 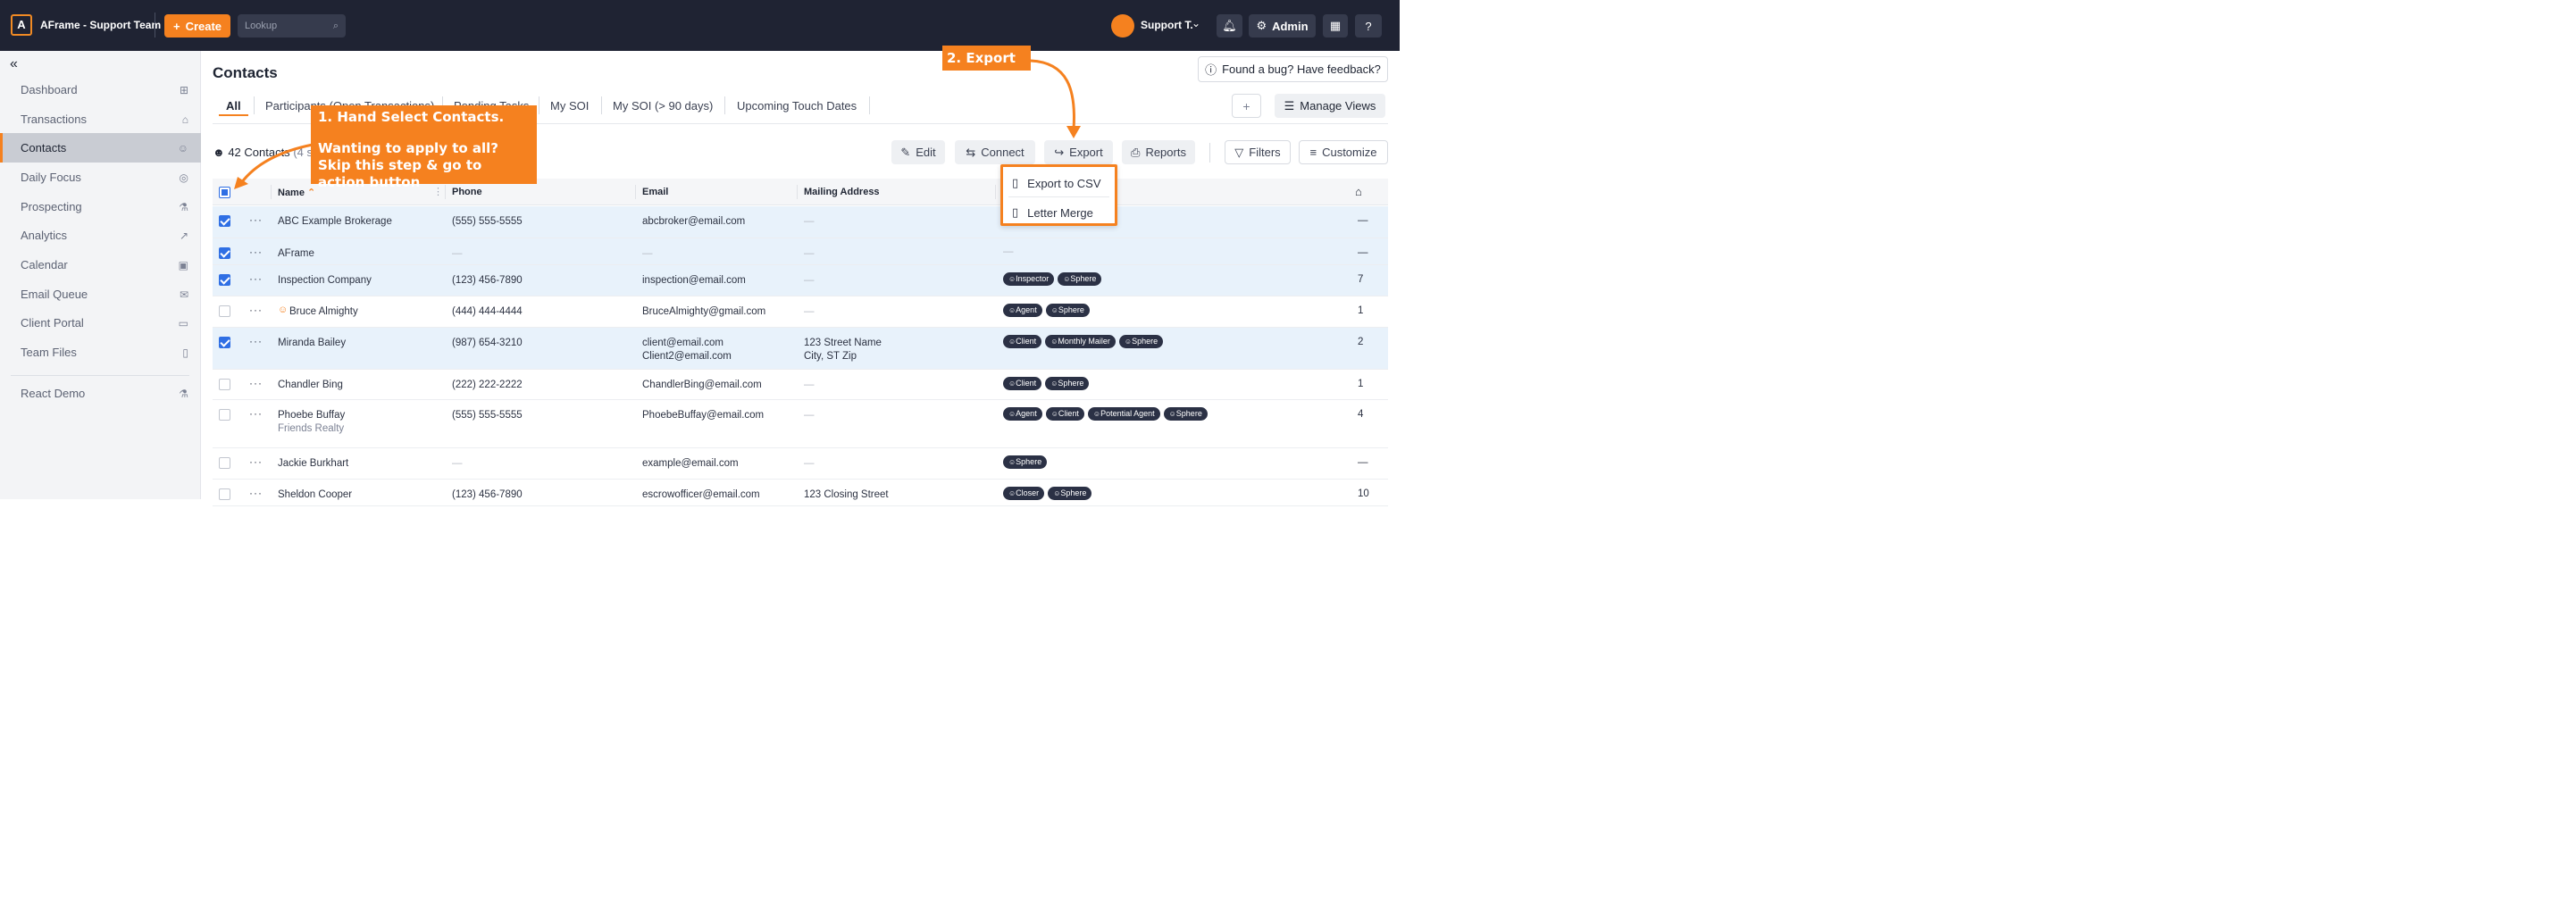 I want to click on sidebar-item-analytics: Analytics ↗, so click(x=101, y=235).